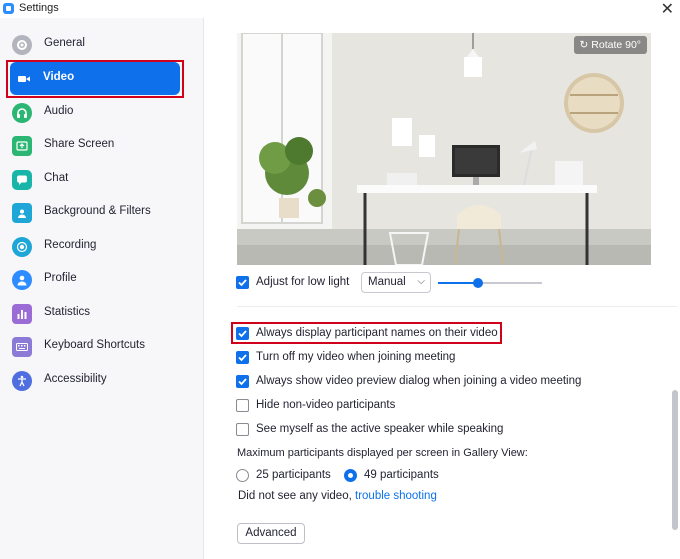 This screenshot has height=559, width=680. What do you see at coordinates (457, 306) in the screenshot?
I see `section-divider` at bounding box center [457, 306].